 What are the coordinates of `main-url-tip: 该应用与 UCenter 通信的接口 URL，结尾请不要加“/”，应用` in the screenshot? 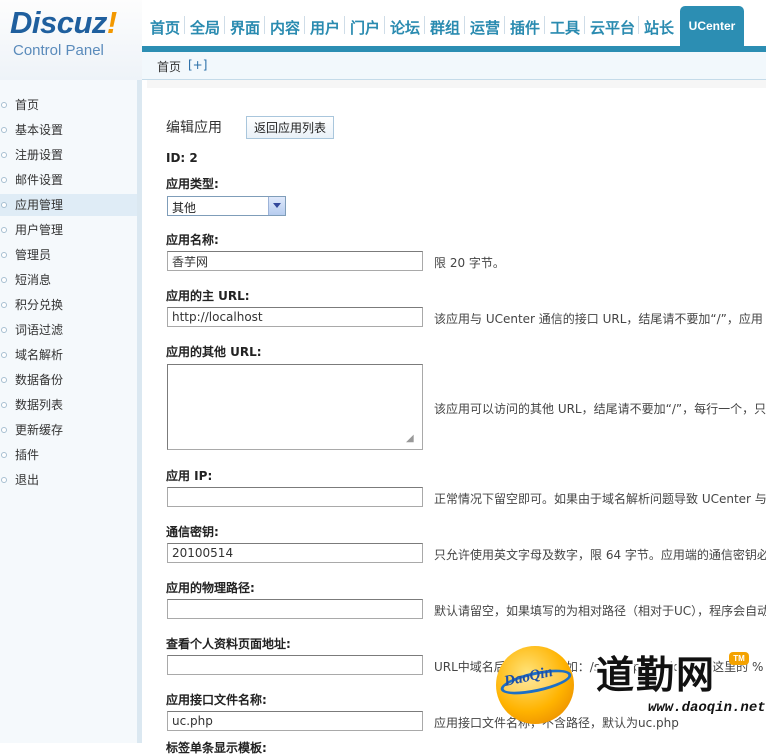 It's located at (598, 319).